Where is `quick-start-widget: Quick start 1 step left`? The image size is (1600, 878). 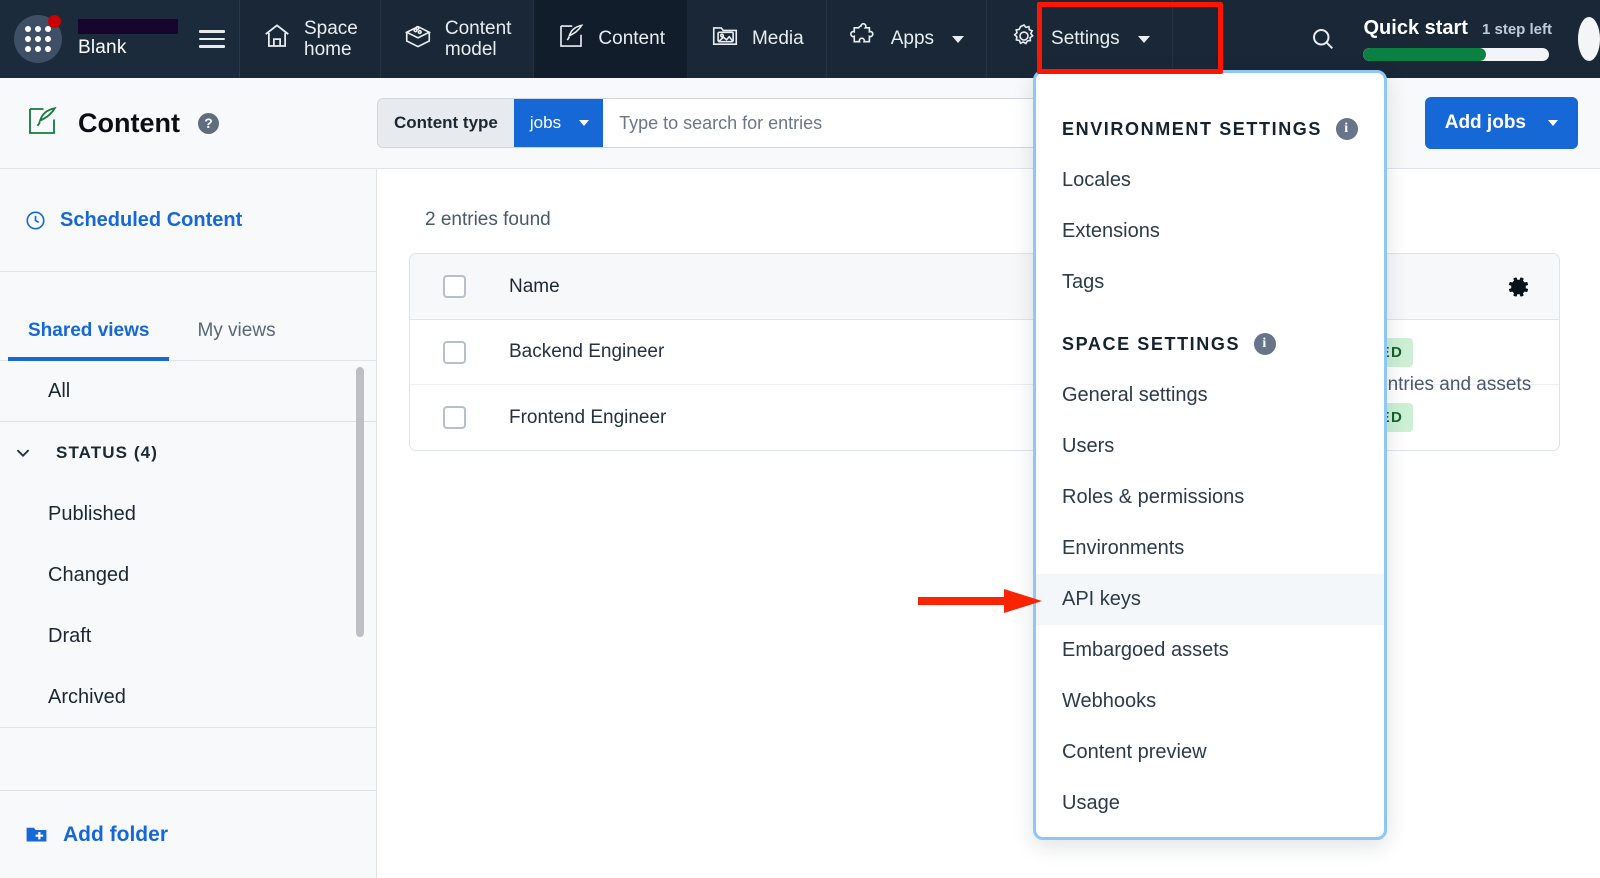 quick-start-widget: Quick start 1 step left is located at coordinates (1468, 39).